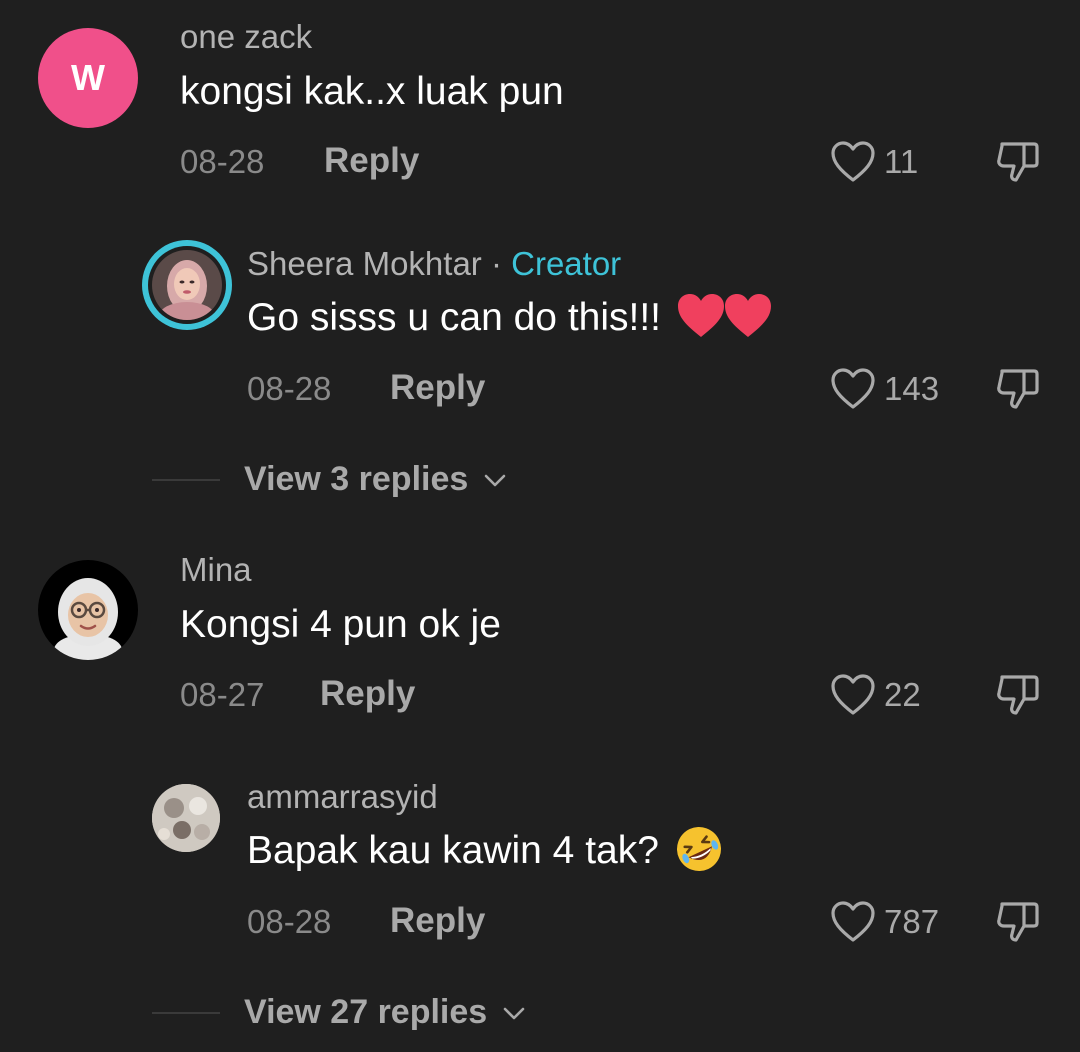 The height and width of the screenshot is (1052, 1080). What do you see at coordinates (372, 91) in the screenshot?
I see `comment-text: kongsi kak..x luak pun` at bounding box center [372, 91].